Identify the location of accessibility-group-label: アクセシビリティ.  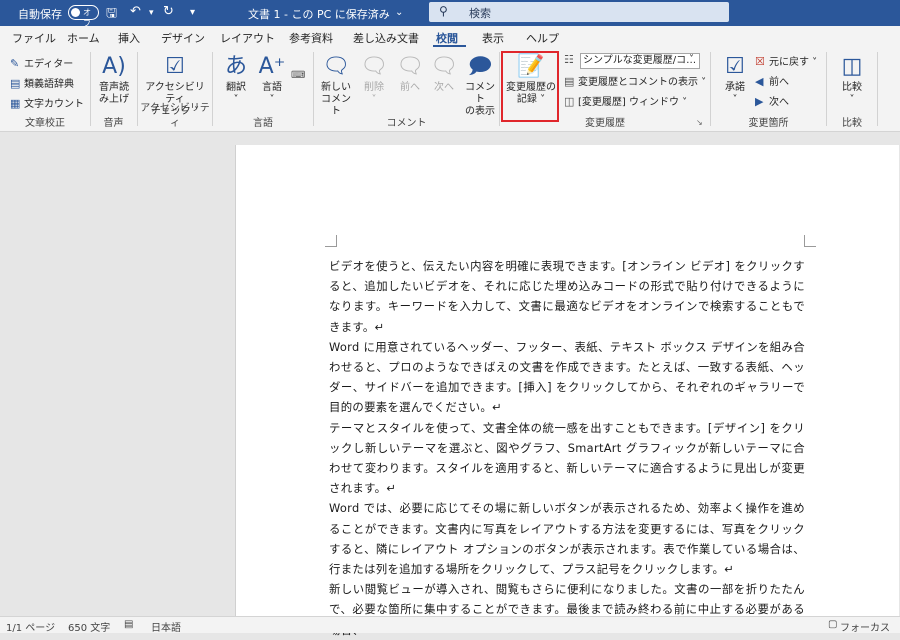
(175, 116).